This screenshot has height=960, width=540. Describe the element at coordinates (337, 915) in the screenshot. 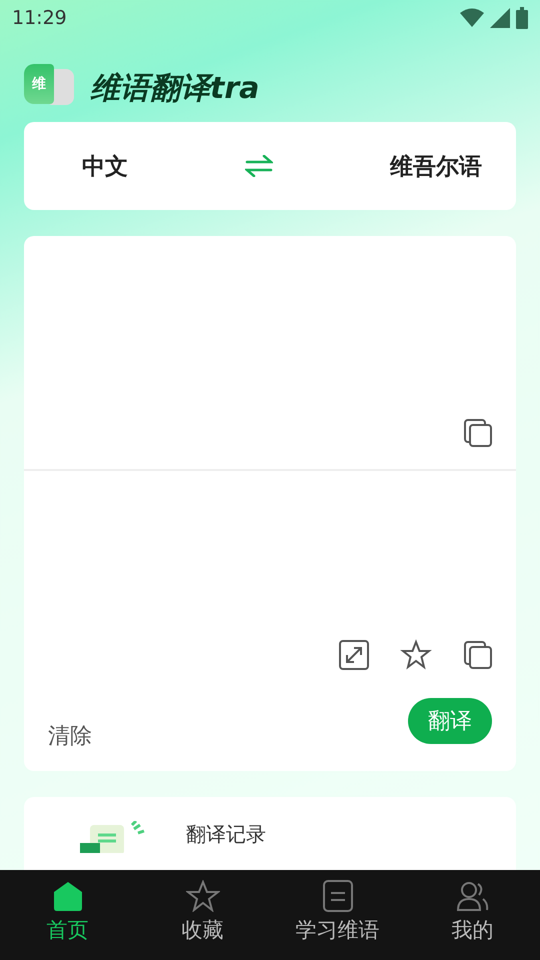

I see `nav-tab: 学习维语` at that location.